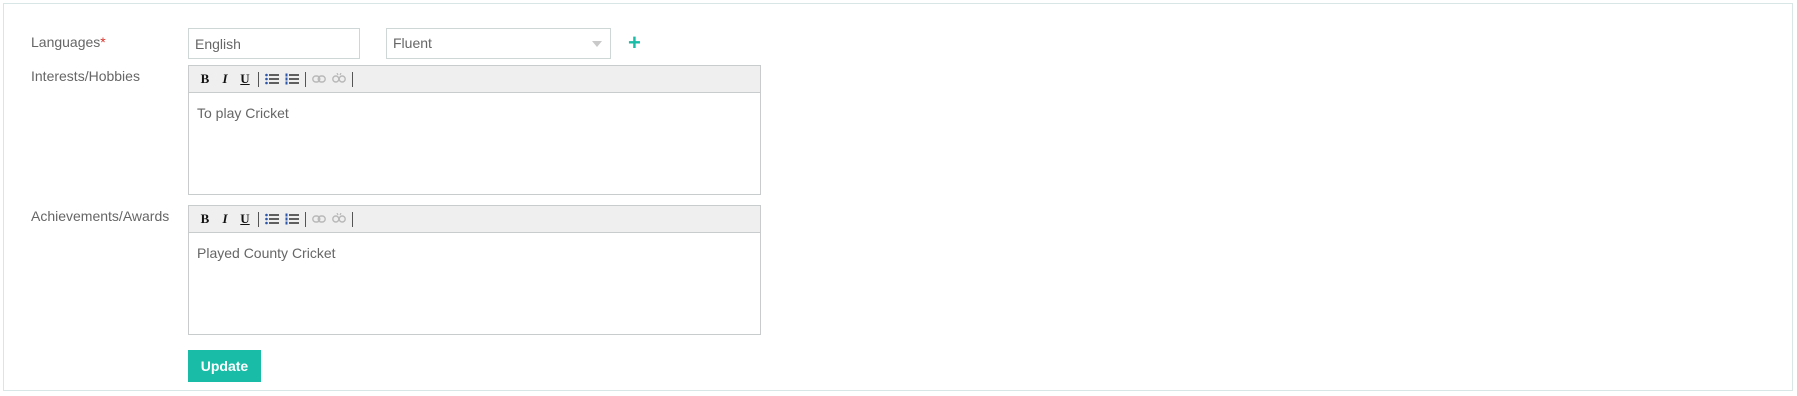 The image size is (1797, 396). Describe the element at coordinates (474, 79) in the screenshot. I see `interests-editor-toolbar: B I U` at that location.